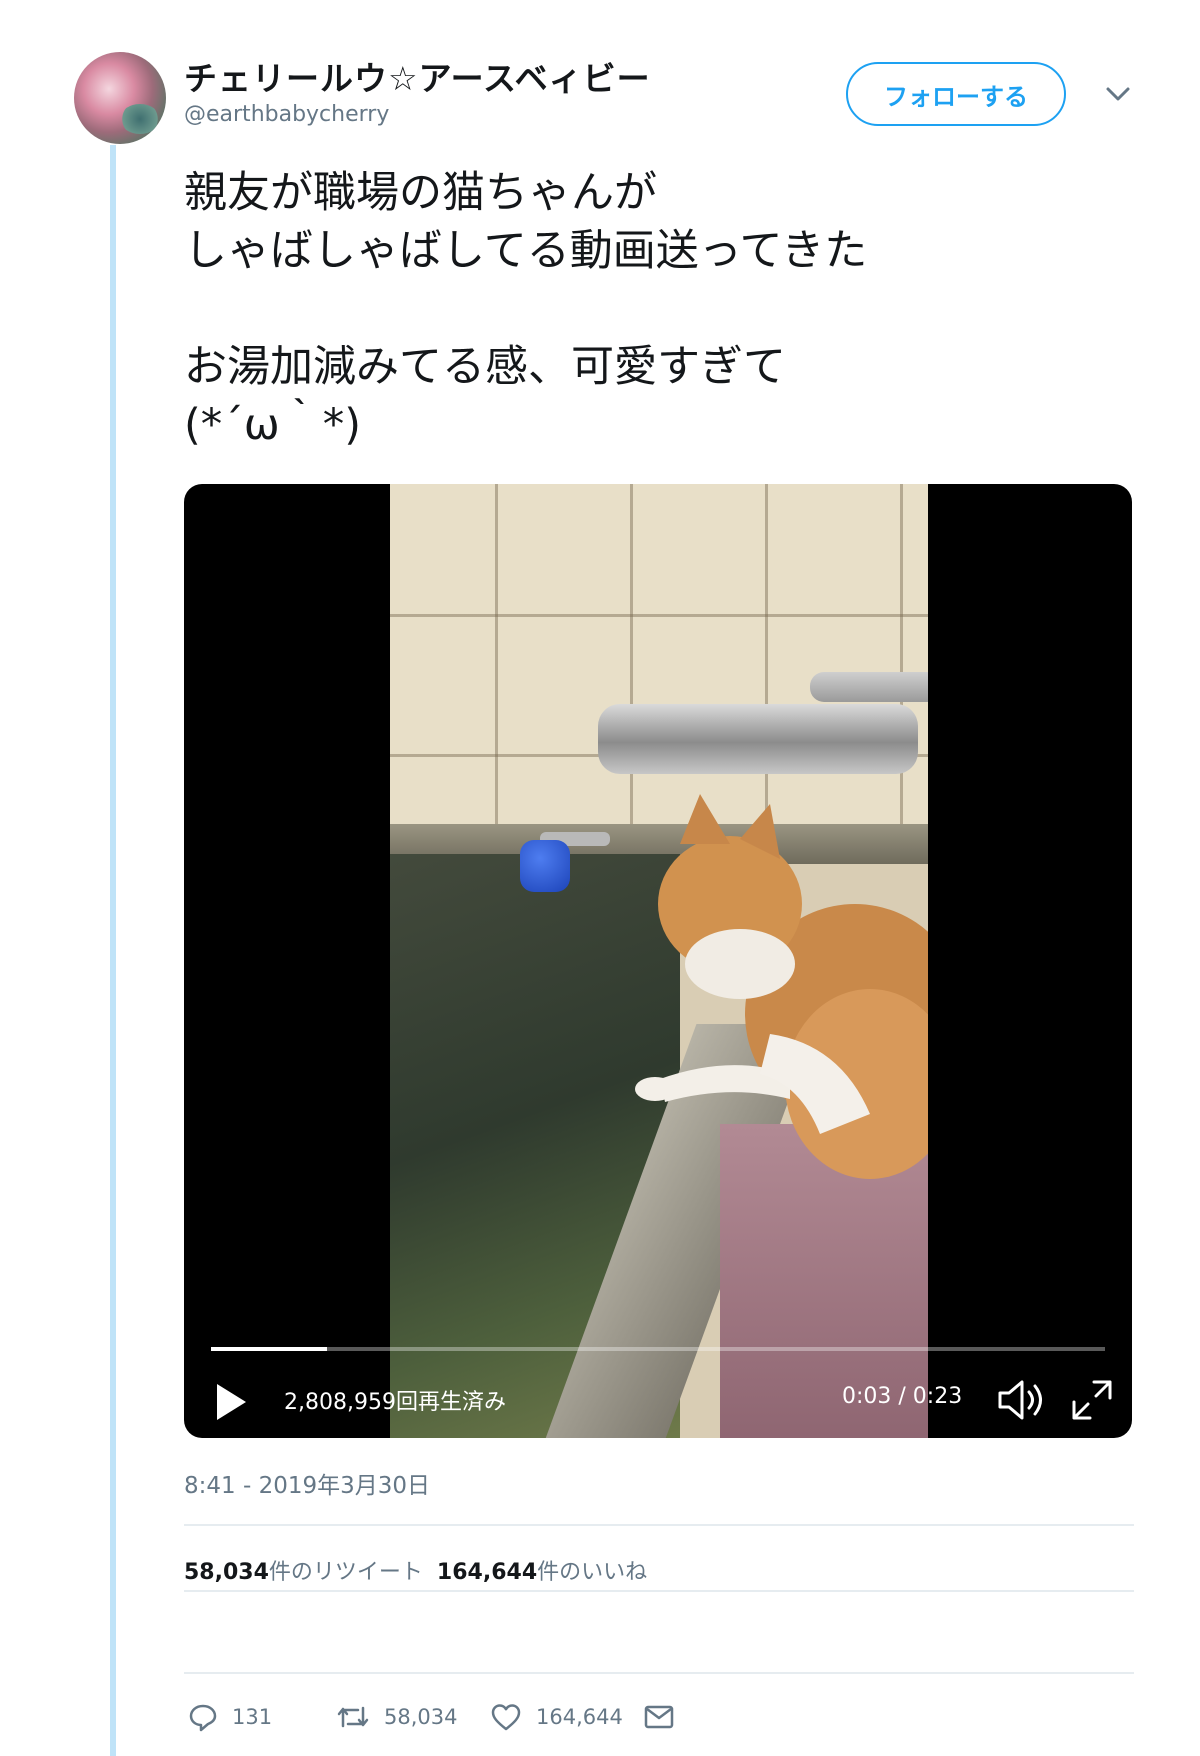 The image size is (1200, 1756). I want to click on retweet-button: 58,034, so click(396, 1717).